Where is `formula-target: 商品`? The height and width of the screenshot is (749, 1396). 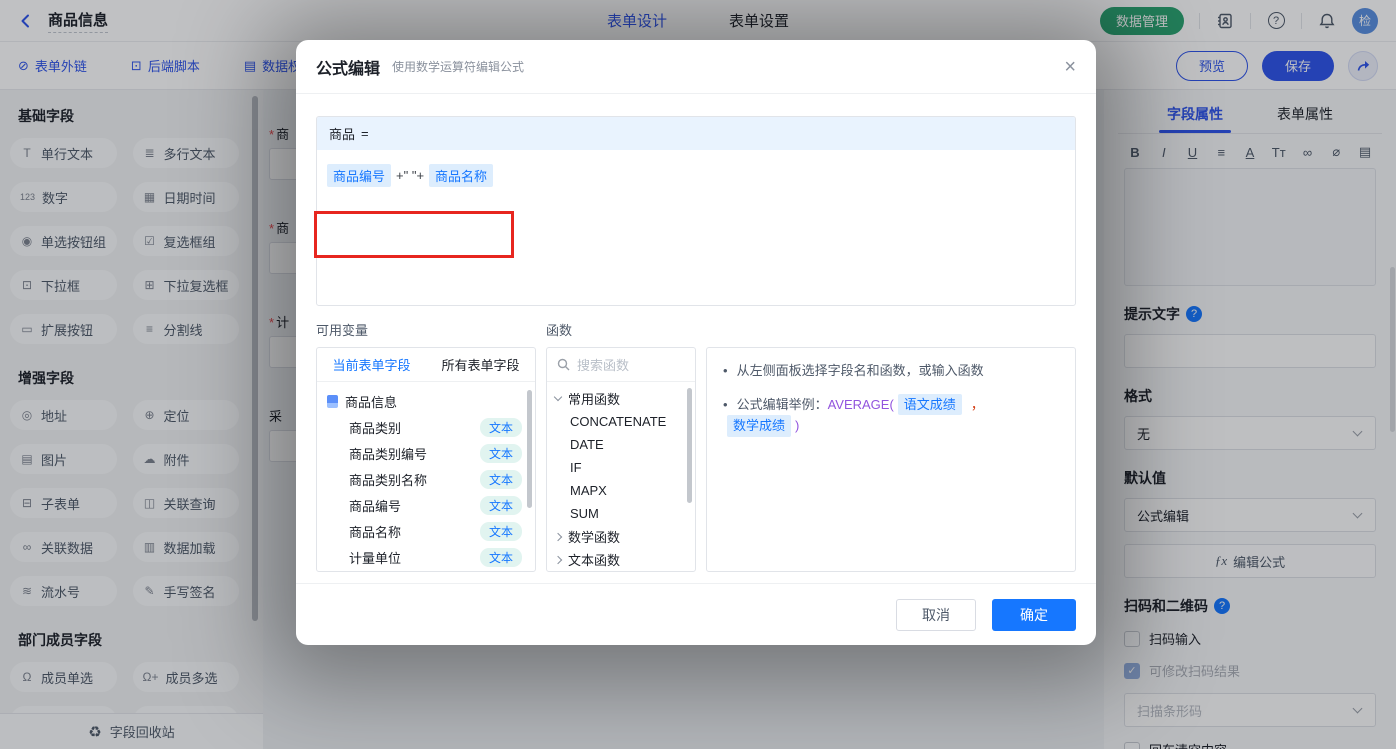 formula-target: 商品 is located at coordinates (342, 134).